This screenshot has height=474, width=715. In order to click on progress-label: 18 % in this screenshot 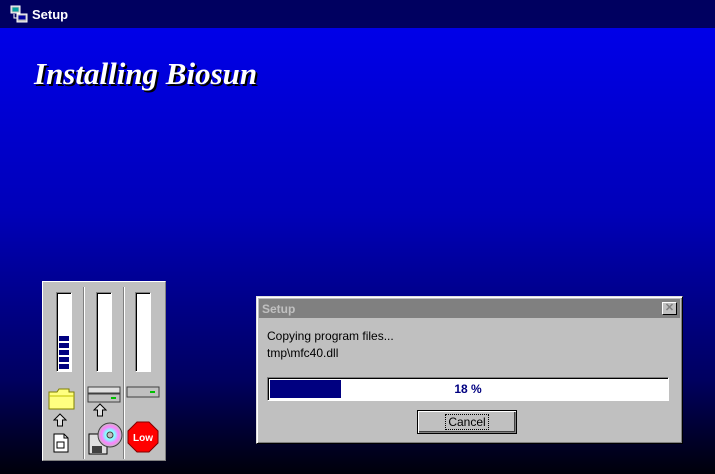, I will do `click(468, 389)`.